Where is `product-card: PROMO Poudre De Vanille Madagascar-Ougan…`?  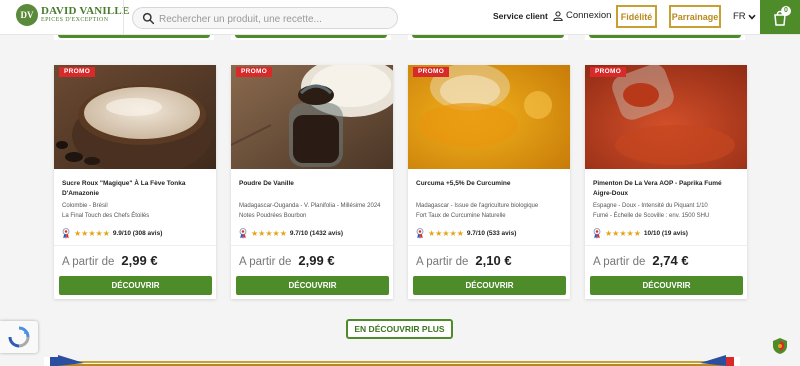
product-card: PROMO Poudre De Vanille Madagascar-Ougan… is located at coordinates (312, 182).